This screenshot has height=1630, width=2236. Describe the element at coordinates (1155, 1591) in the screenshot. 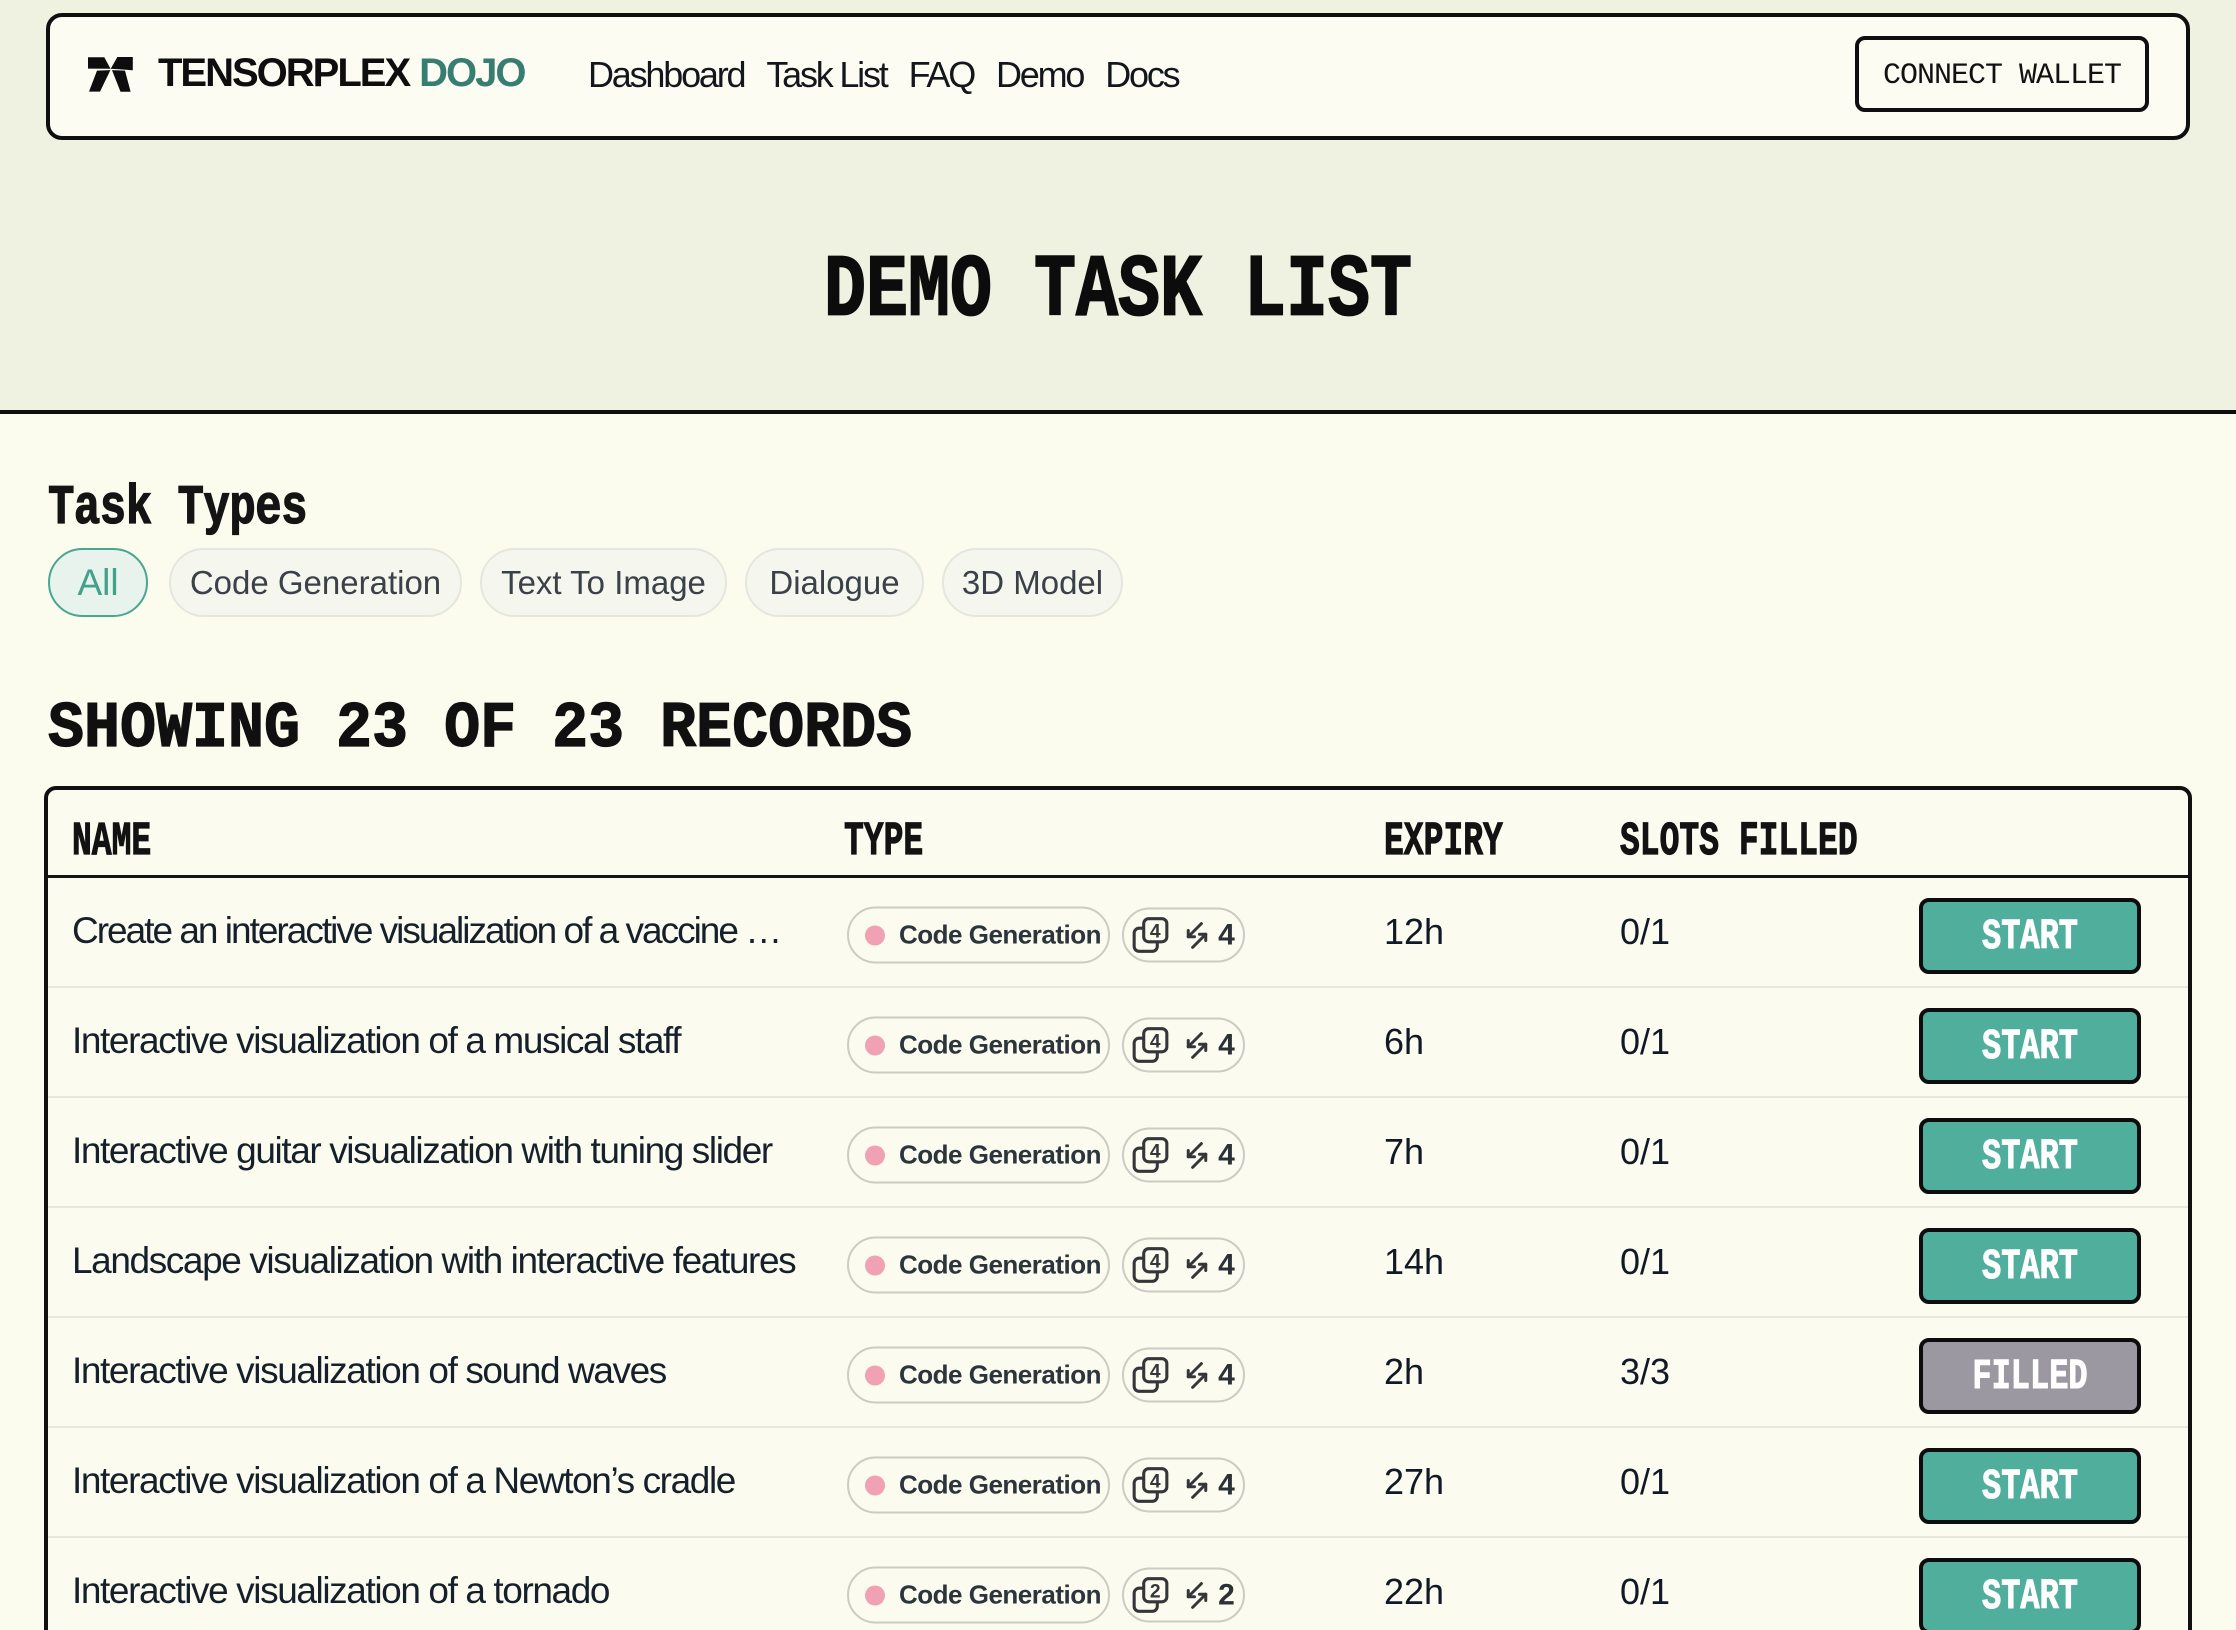

I see `svg-text: 2` at that location.